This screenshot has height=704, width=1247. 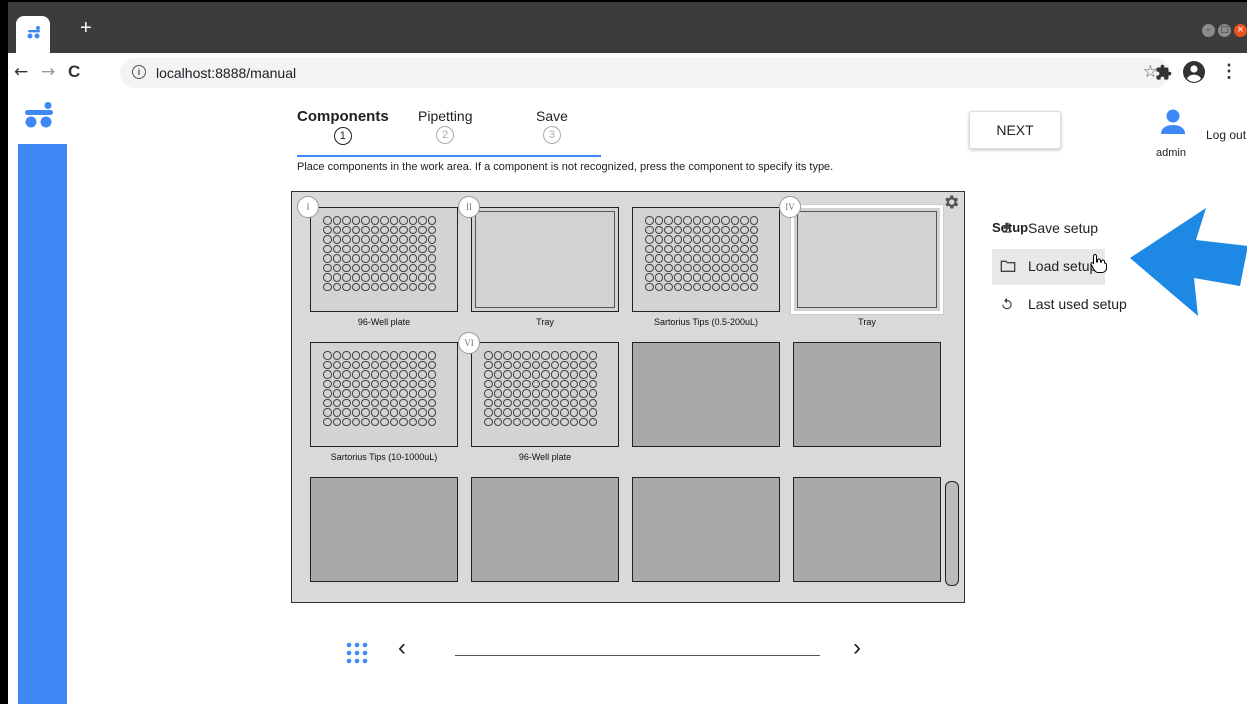 What do you see at coordinates (867, 394) in the screenshot?
I see `slot-8-empty` at bounding box center [867, 394].